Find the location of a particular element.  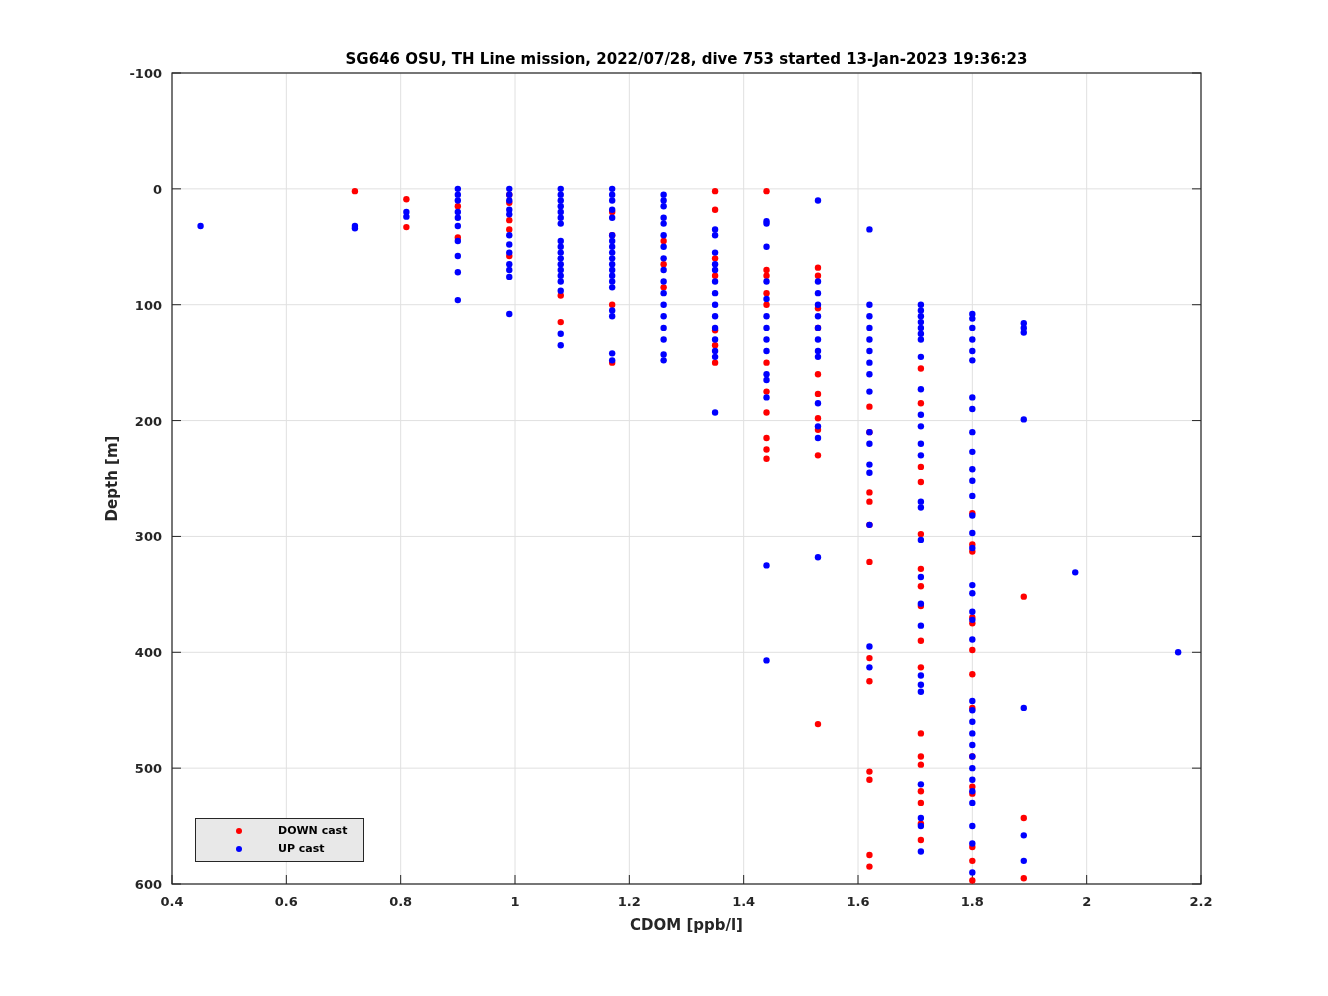

chart-title: SG646 OSU, TH Line mission, 2022/07/28, dive 753 started 13-Jan-2023 19:36:23 is located at coordinates (686, 59).